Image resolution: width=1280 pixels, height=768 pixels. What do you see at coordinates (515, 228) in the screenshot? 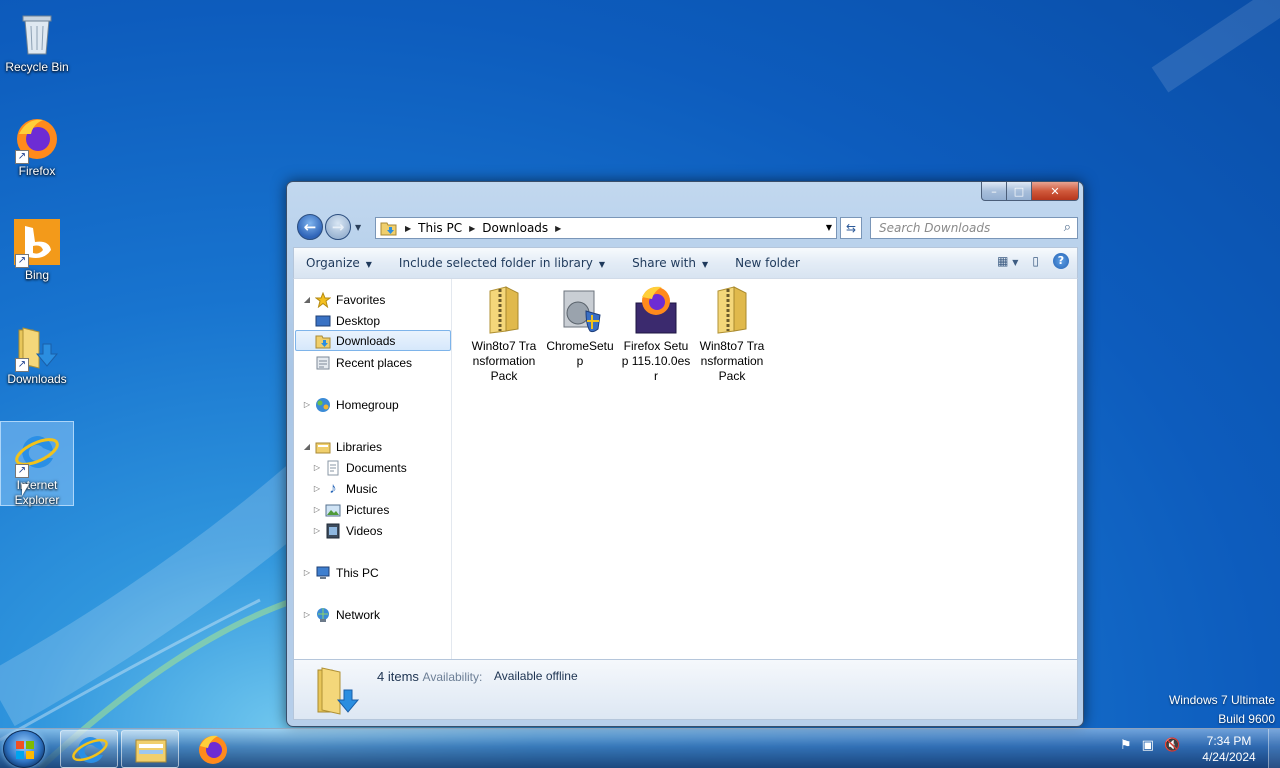
I see `breadcrumb-downloads: Downloads` at bounding box center [515, 228].